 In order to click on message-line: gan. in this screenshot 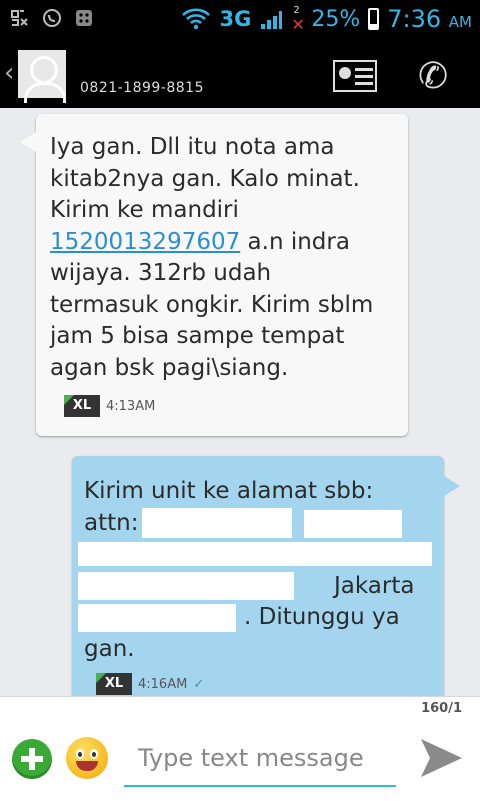, I will do `click(109, 648)`.